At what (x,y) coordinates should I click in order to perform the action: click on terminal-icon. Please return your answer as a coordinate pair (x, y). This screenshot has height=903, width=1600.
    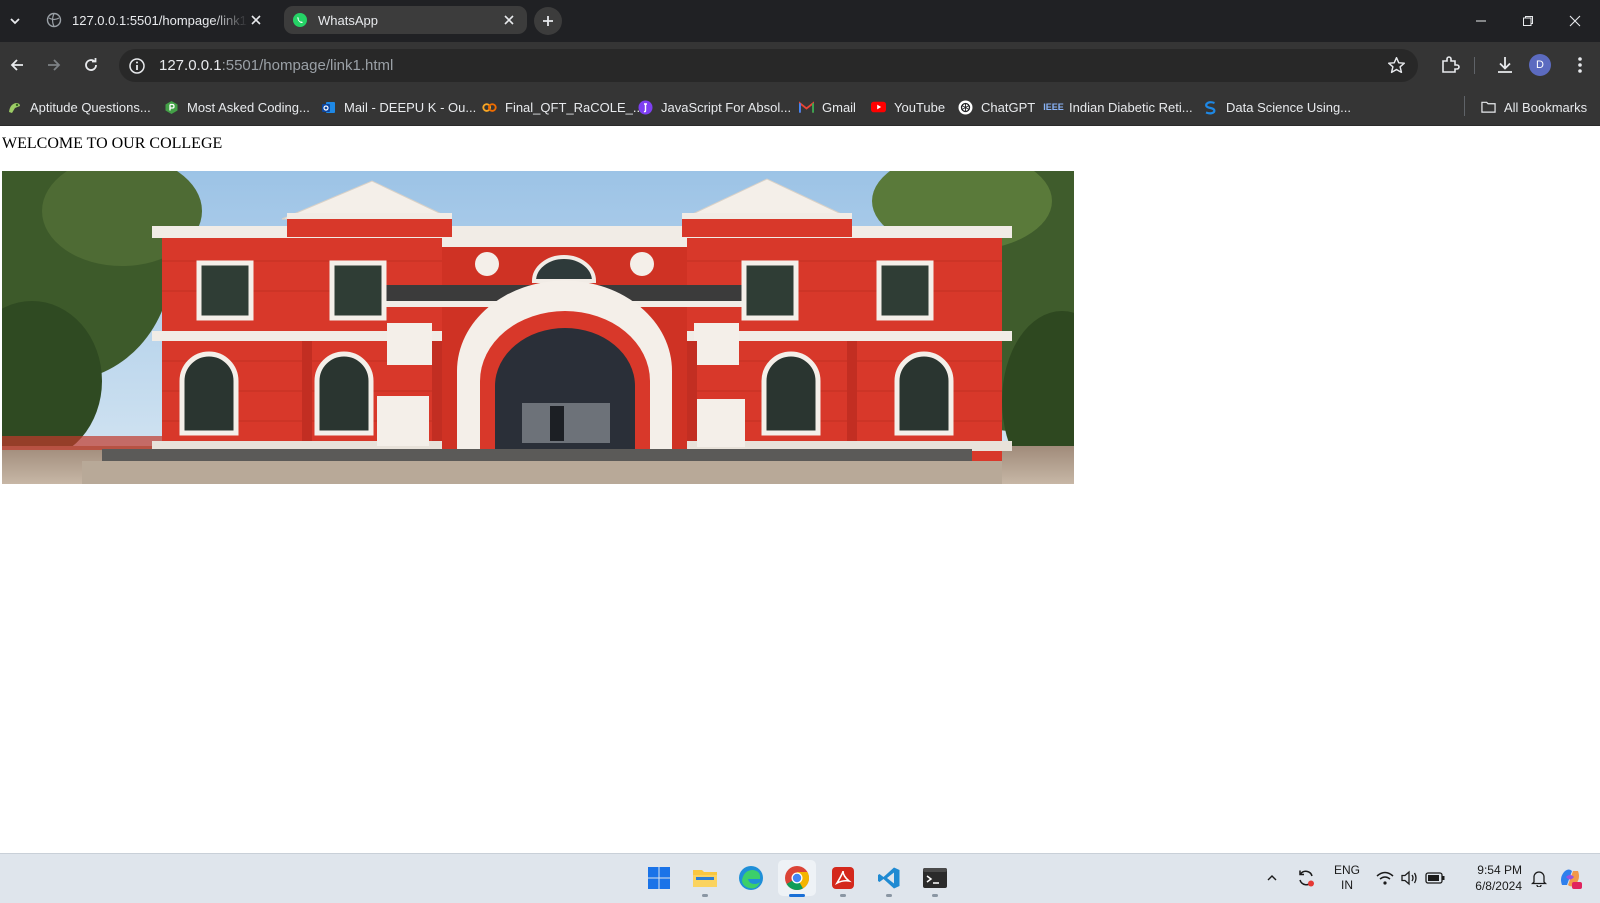
    Looking at the image, I should click on (935, 878).